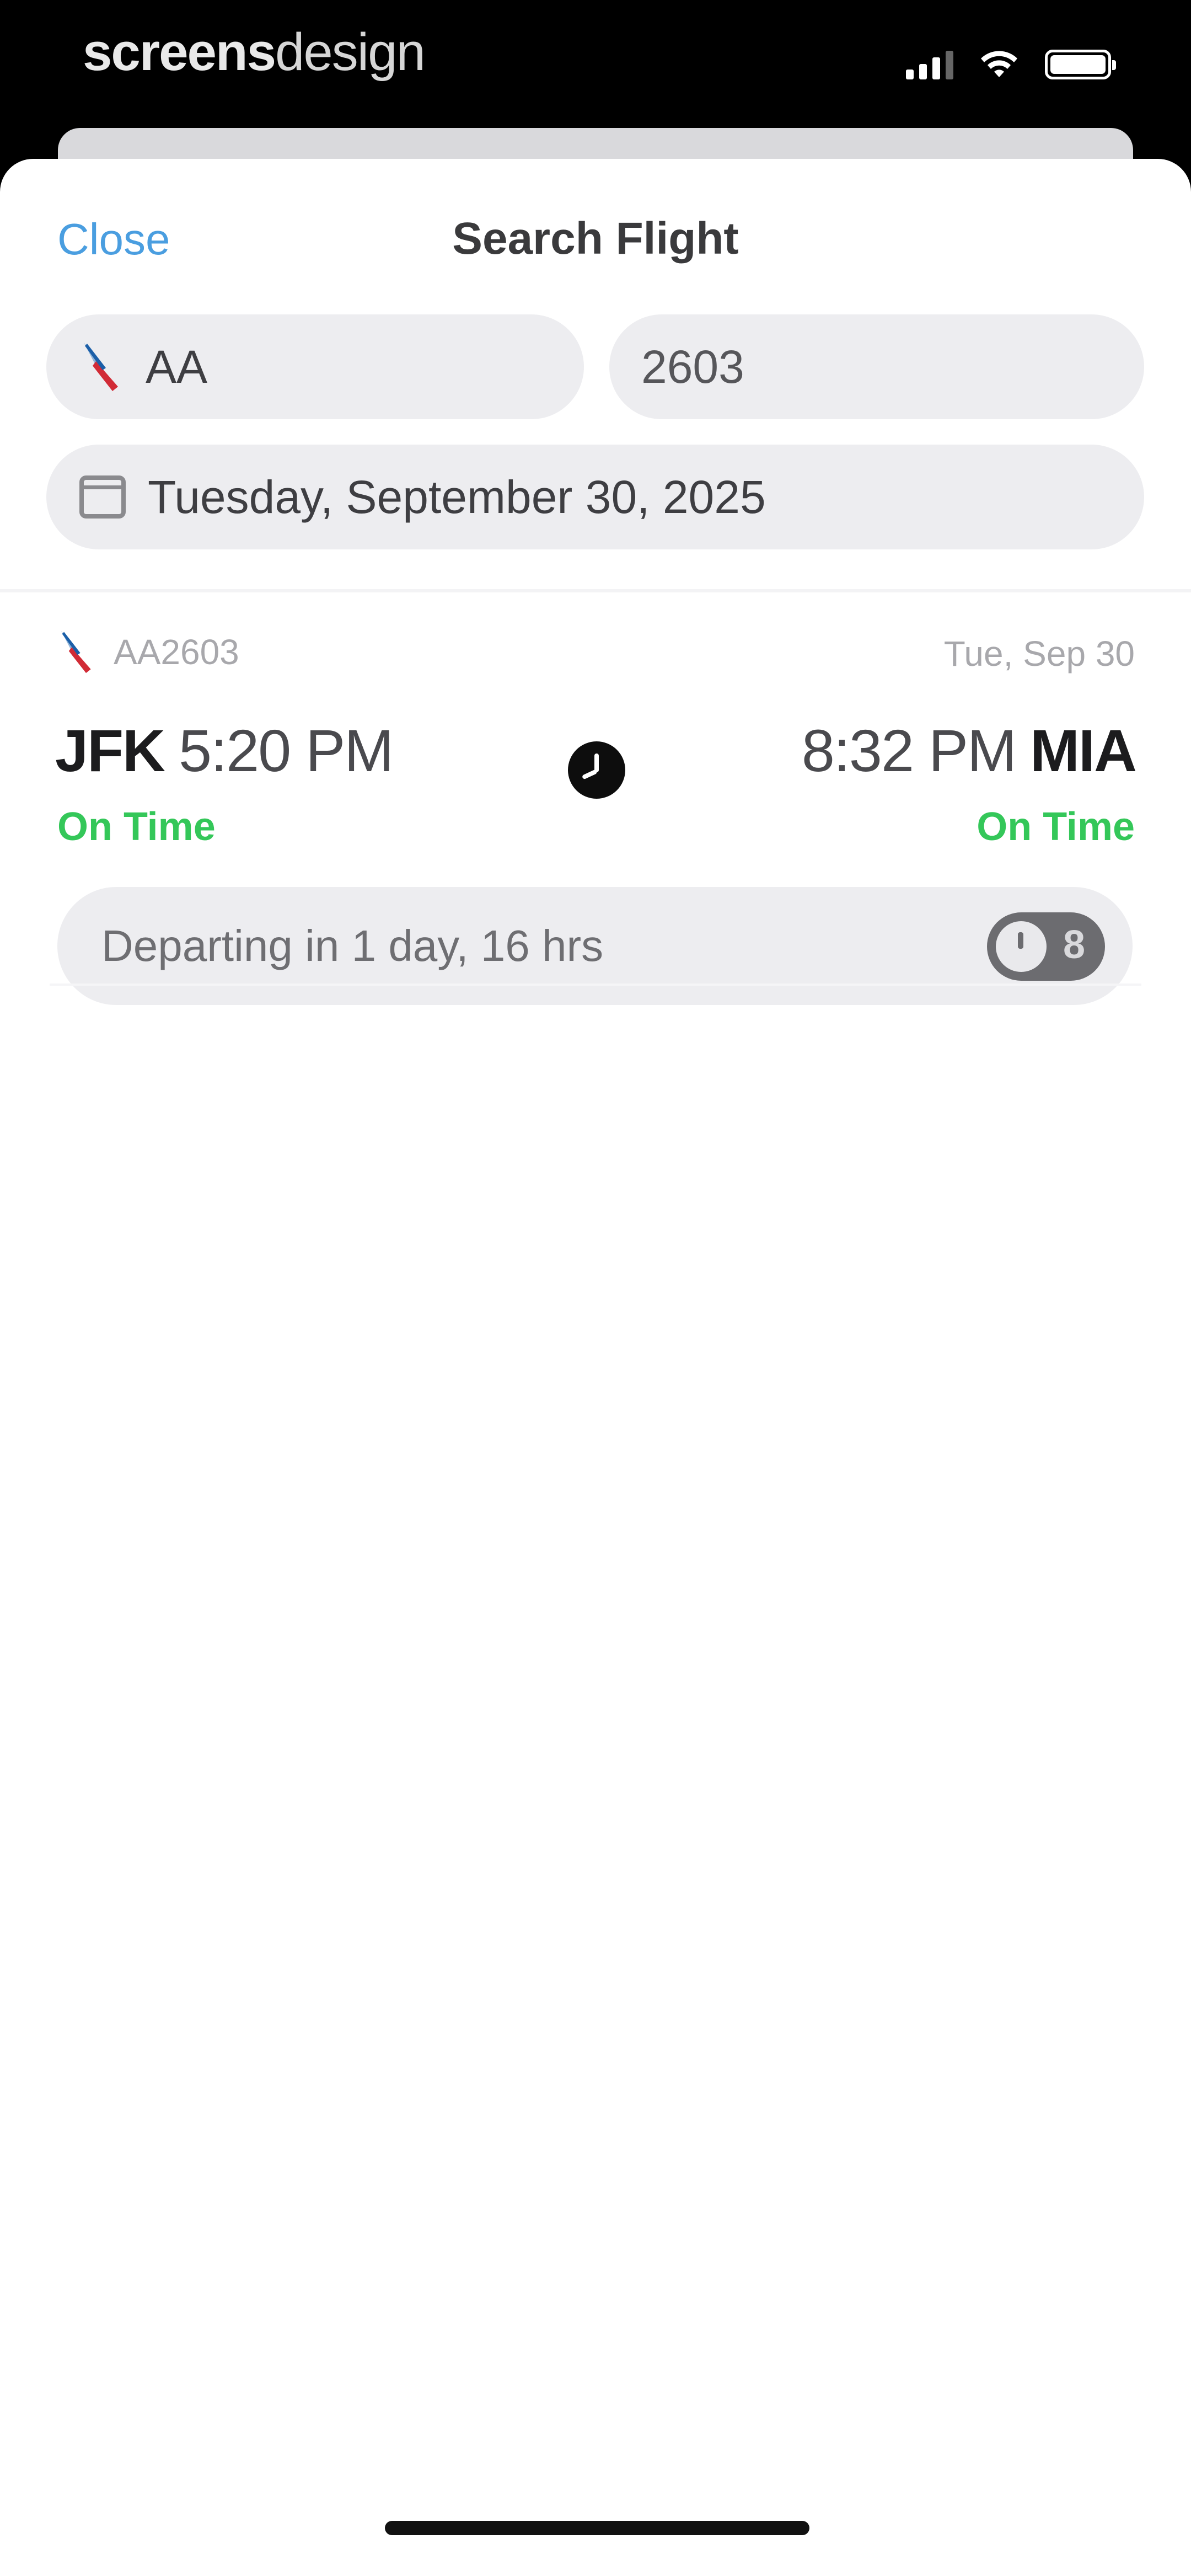 The height and width of the screenshot is (2576, 1191). What do you see at coordinates (315, 366) in the screenshot?
I see `airline-field: AA` at bounding box center [315, 366].